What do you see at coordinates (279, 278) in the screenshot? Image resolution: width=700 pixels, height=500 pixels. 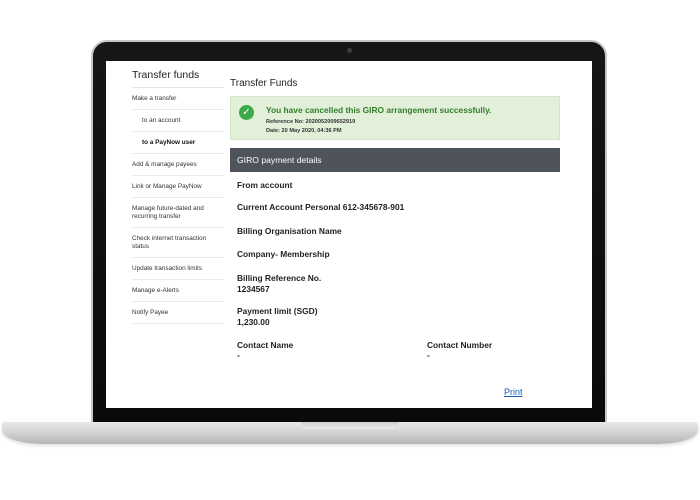 I see `billing-ref-label: Billing Reference No.` at bounding box center [279, 278].